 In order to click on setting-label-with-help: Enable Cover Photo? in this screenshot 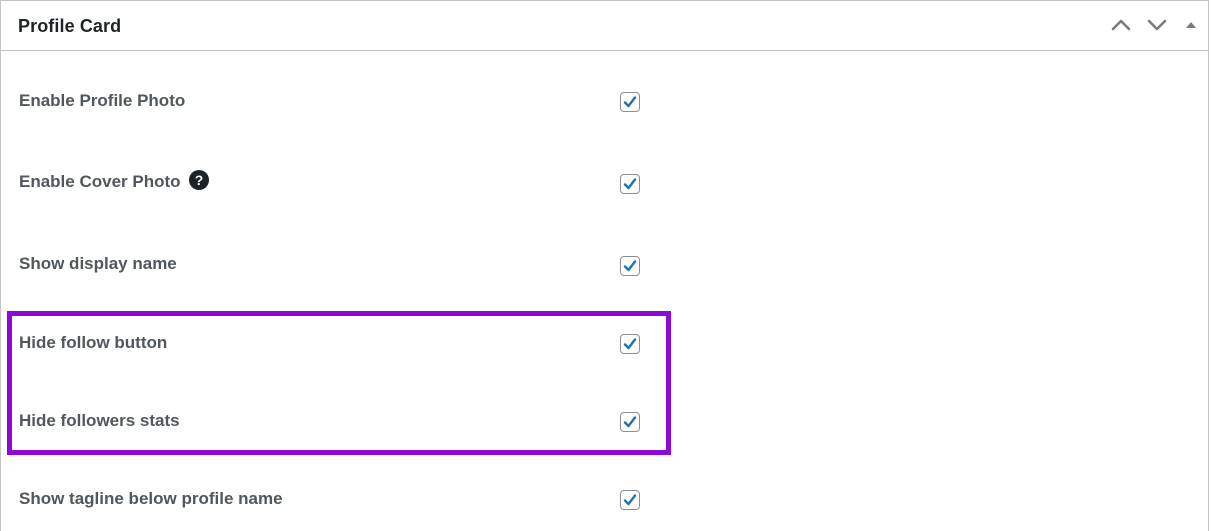, I will do `click(114, 181)`.